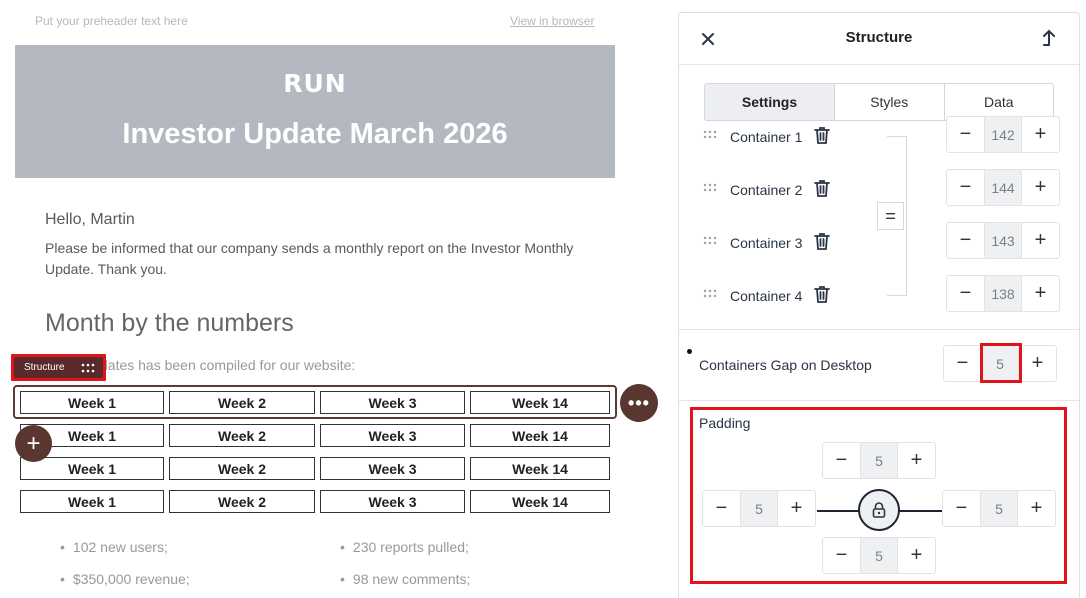  I want to click on bullet-dot, so click(689, 351).